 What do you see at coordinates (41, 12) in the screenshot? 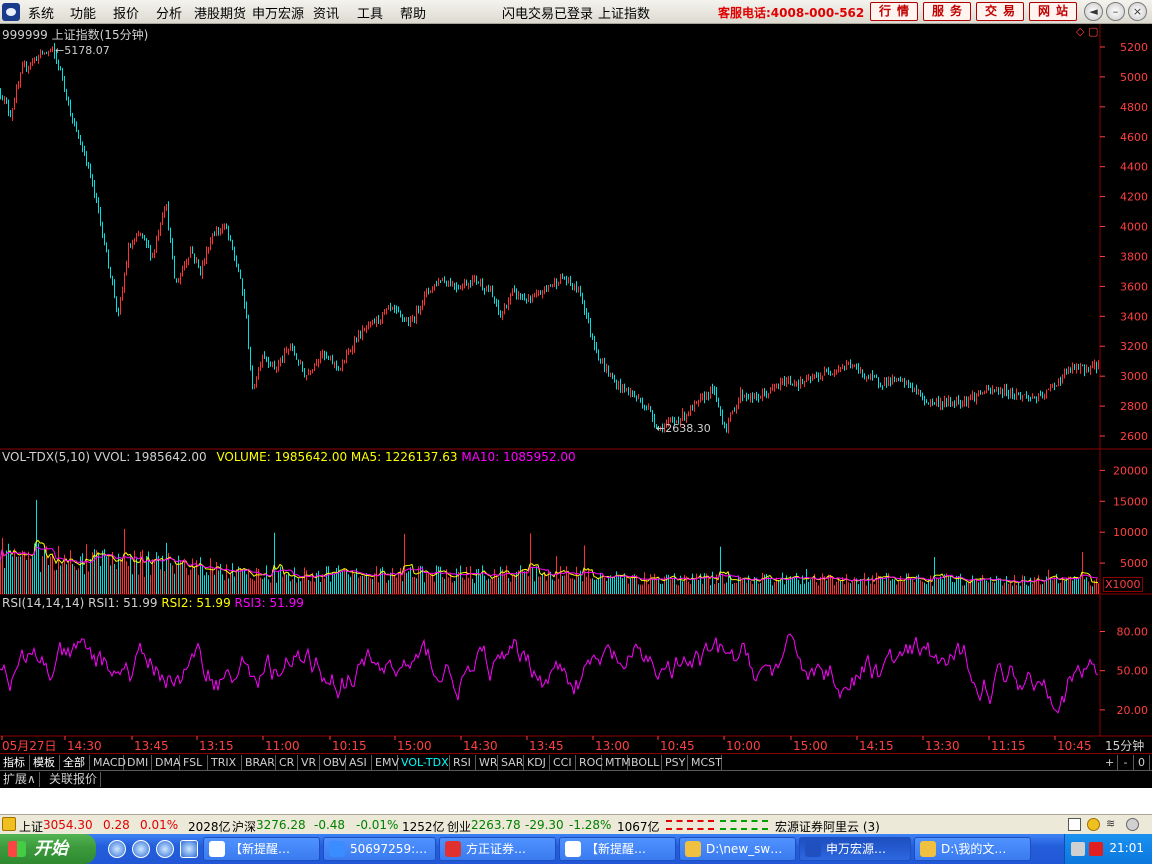
I see `menu-system: 系统` at bounding box center [41, 12].